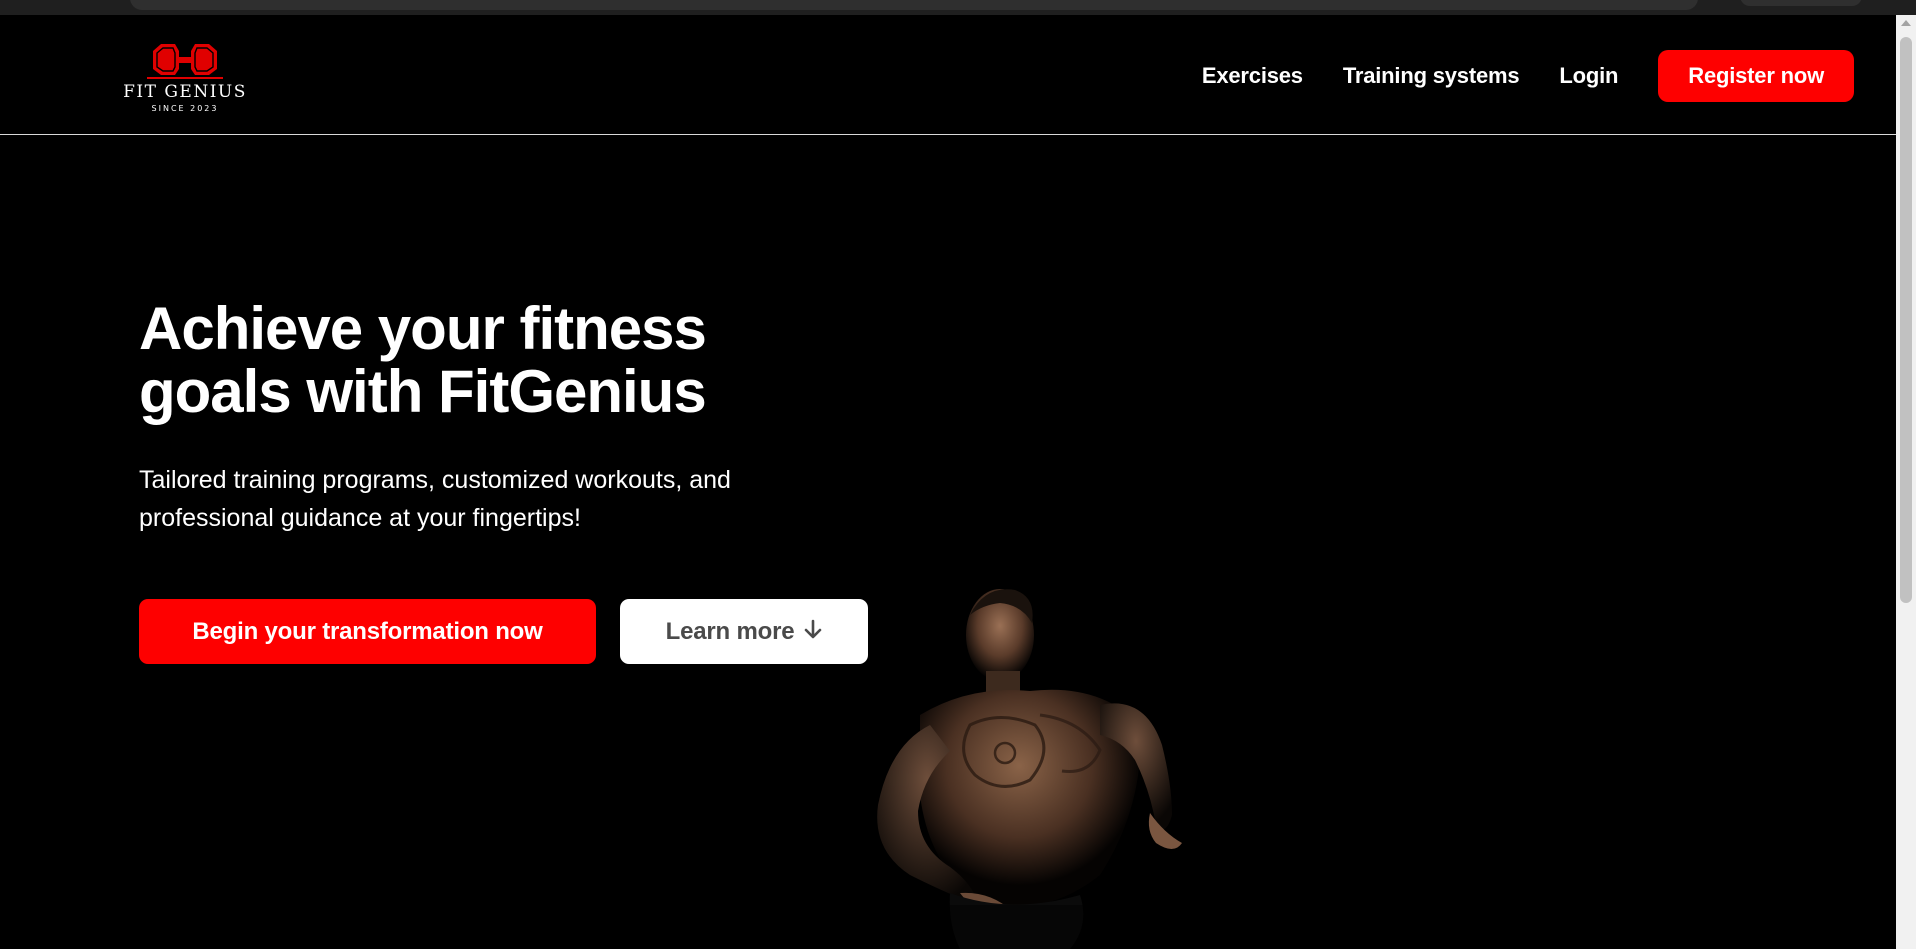 The image size is (1916, 949). Describe the element at coordinates (1030, 769) in the screenshot. I see `athlete-image` at that location.